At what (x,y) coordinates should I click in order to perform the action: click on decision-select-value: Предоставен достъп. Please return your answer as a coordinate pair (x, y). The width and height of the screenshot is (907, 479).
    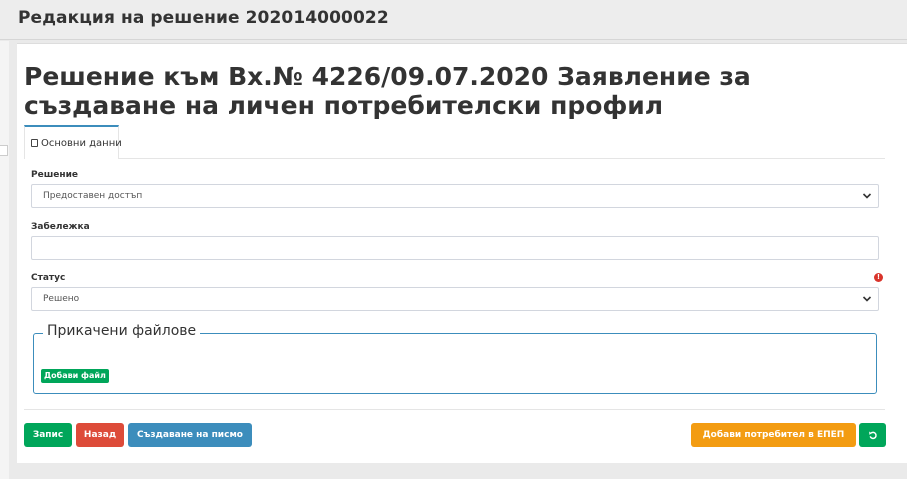
    Looking at the image, I should click on (93, 196).